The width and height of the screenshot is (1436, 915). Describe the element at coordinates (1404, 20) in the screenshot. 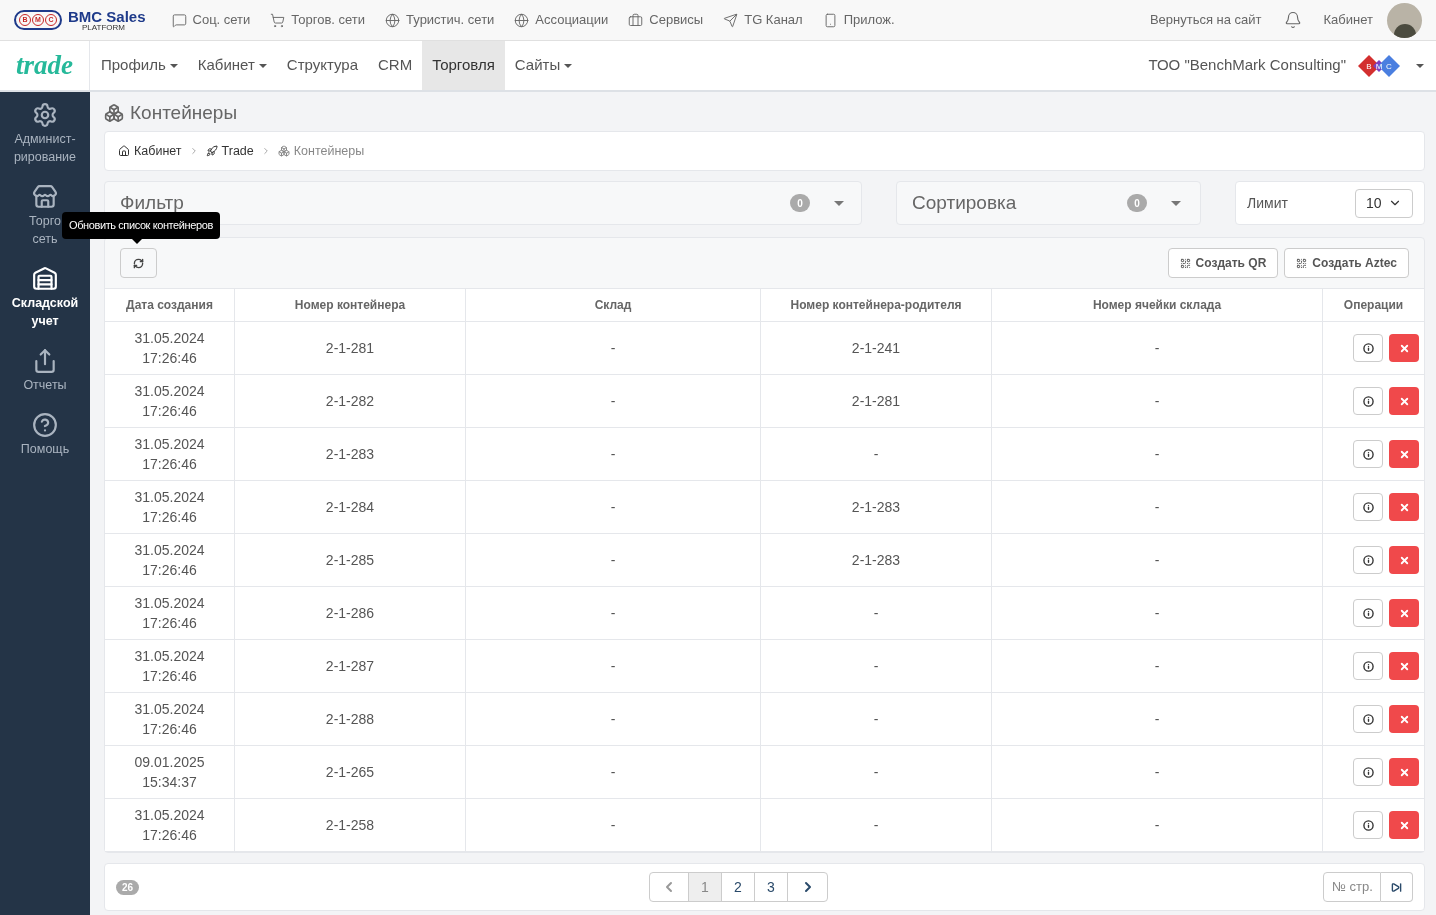

I see `user-avatar` at that location.